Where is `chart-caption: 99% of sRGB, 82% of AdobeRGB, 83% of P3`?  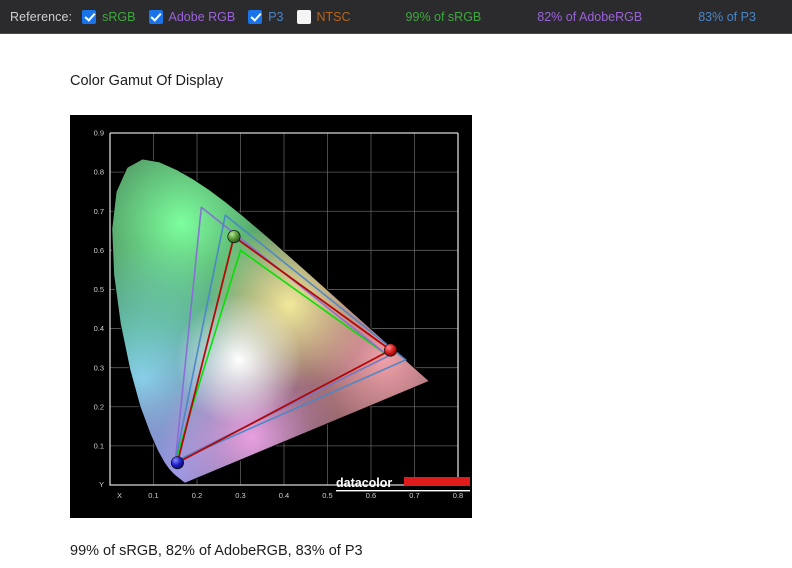
chart-caption: 99% of sRGB, 82% of AdobeRGB, 83% of P3 is located at coordinates (216, 551).